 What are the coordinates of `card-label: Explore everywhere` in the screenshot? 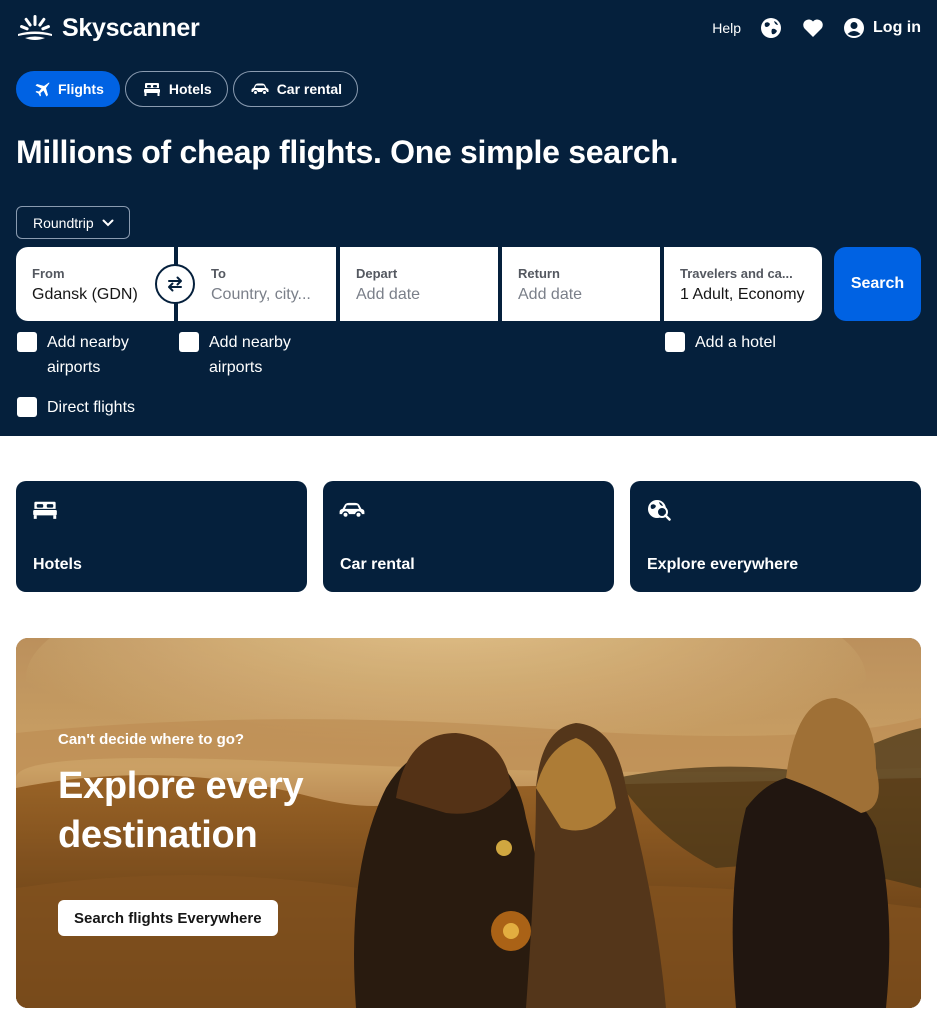 It's located at (723, 564).